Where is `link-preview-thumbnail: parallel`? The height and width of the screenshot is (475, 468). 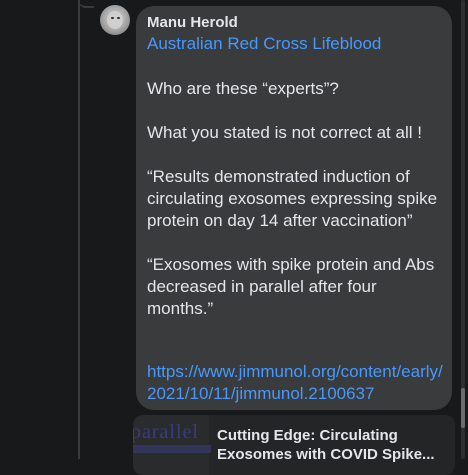
link-preview-thumbnail: parallel is located at coordinates (172, 445).